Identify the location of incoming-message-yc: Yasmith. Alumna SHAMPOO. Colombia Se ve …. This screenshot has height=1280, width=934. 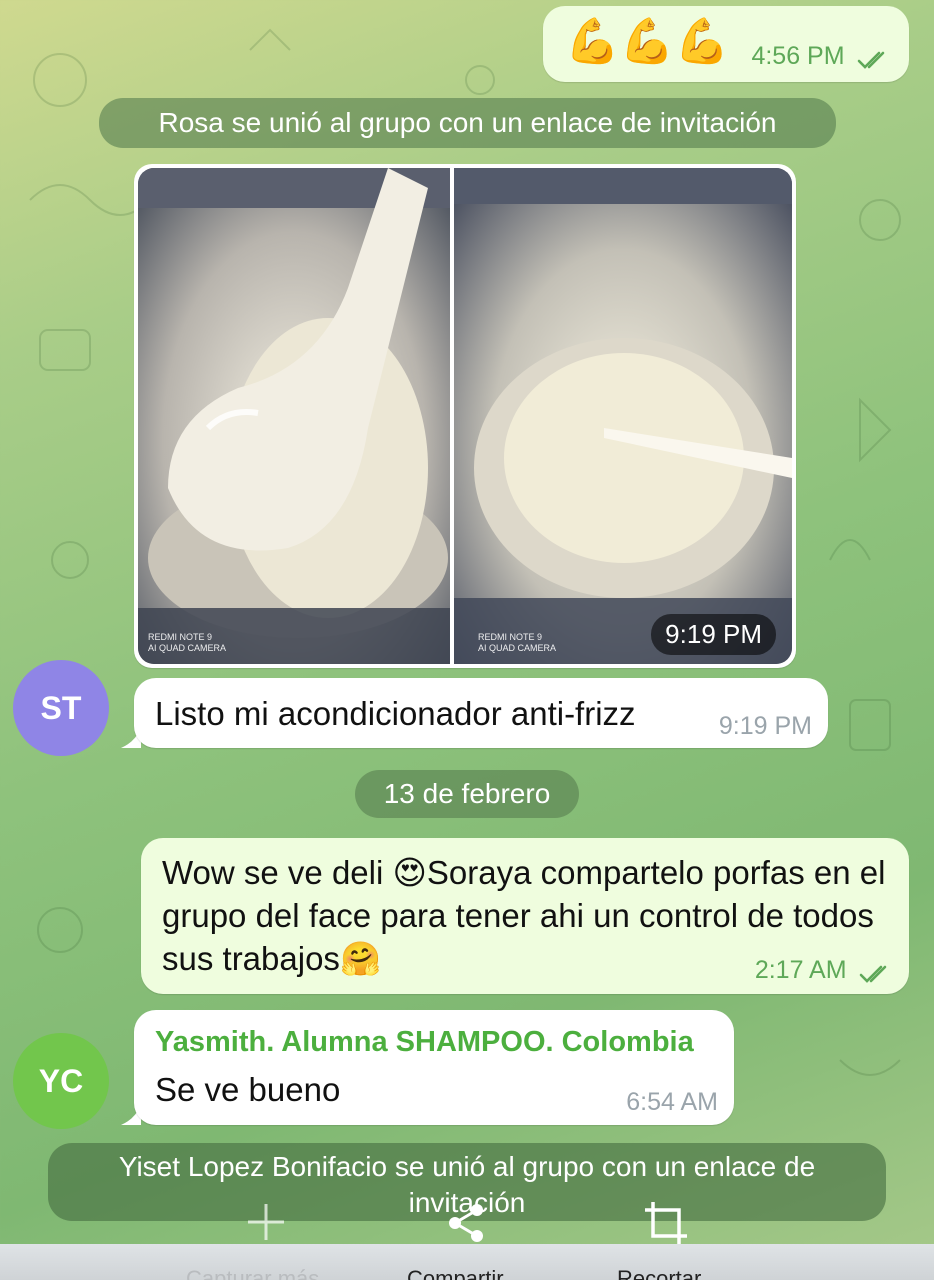
(434, 1067).